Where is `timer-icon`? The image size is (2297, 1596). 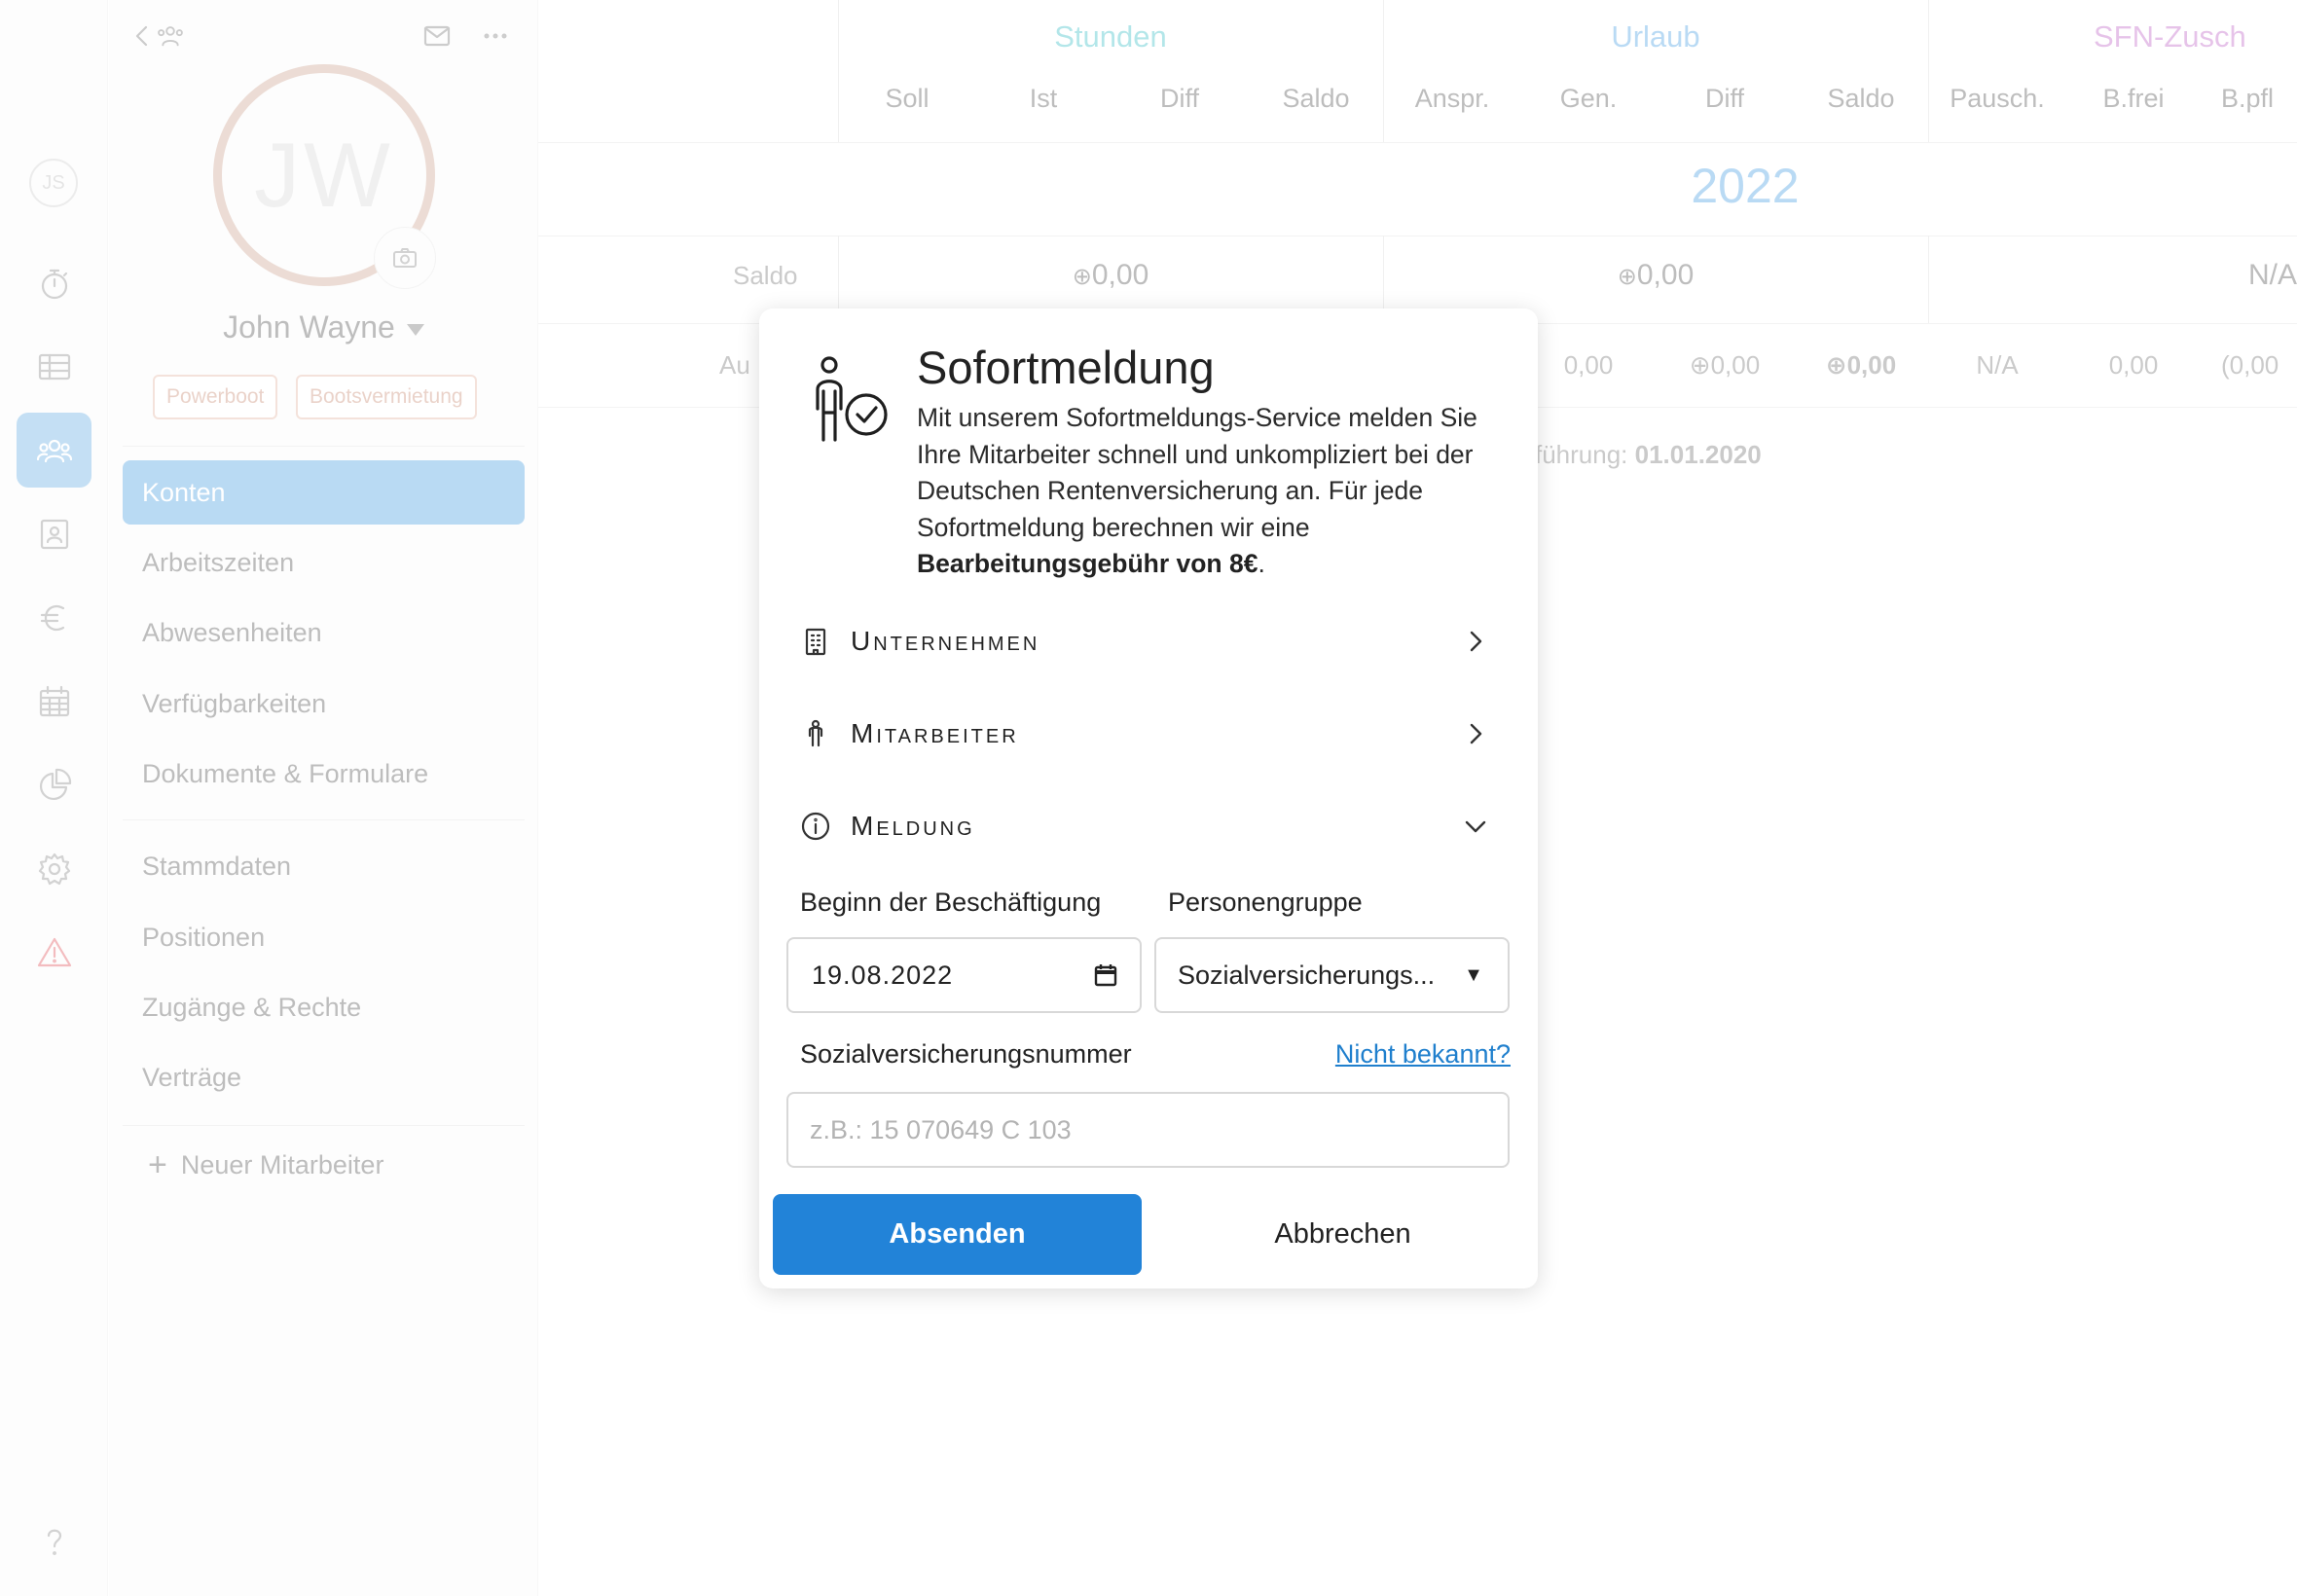
timer-icon is located at coordinates (54, 282).